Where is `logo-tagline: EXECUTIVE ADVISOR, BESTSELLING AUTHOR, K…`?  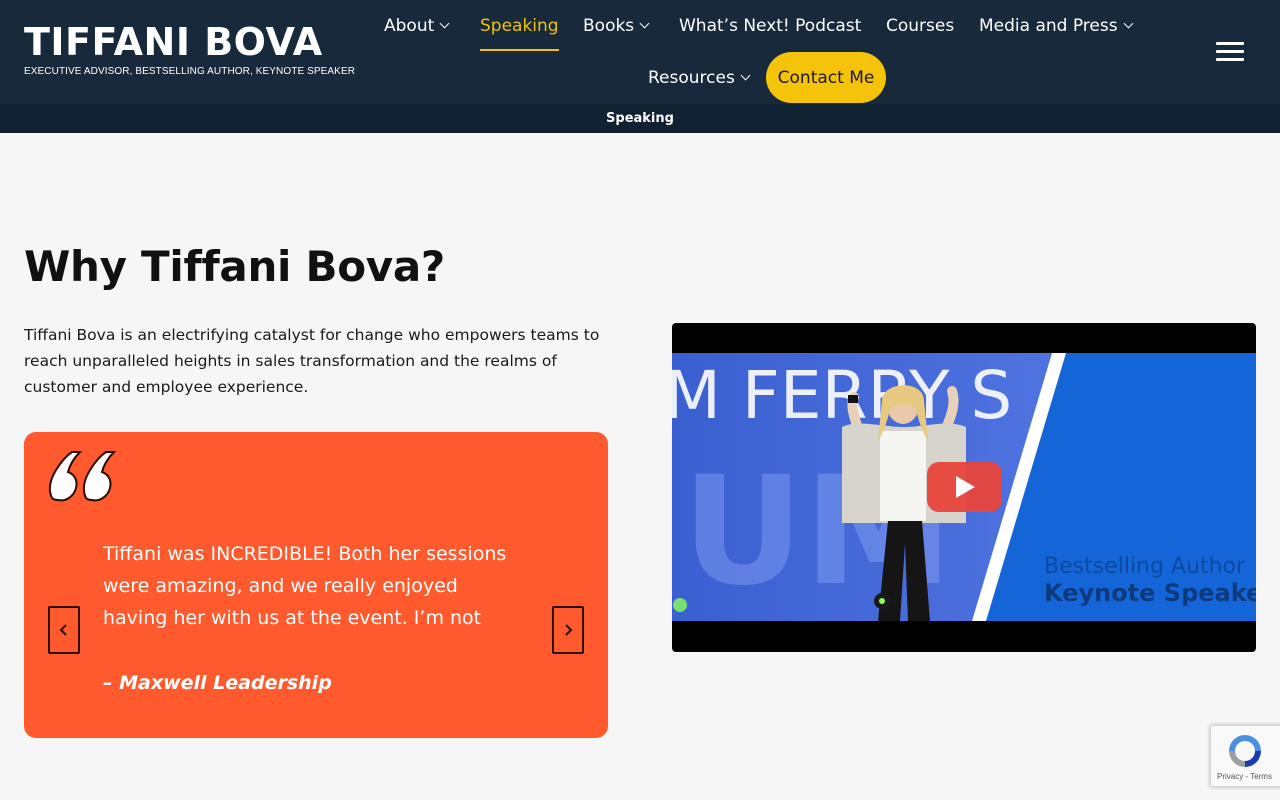 logo-tagline: EXECUTIVE ADVISOR, BESTSELLING AUTHOR, K… is located at coordinates (190, 71).